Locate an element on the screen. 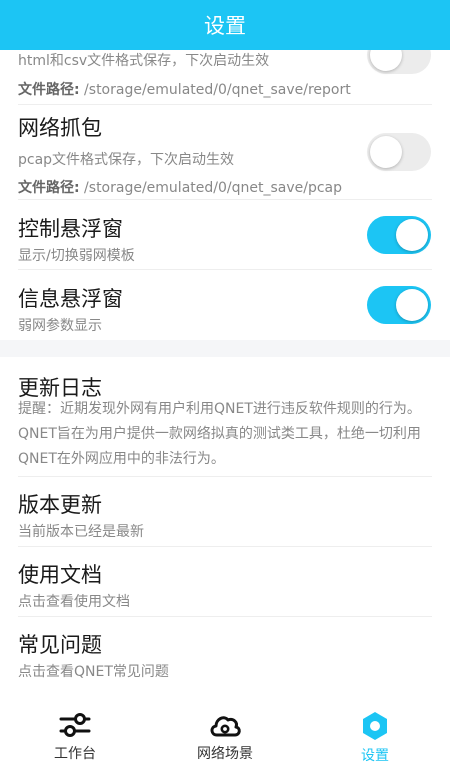 The image size is (450, 771). faq-row: 常见问题 点击查看QNET常见问题 is located at coordinates (225, 652).